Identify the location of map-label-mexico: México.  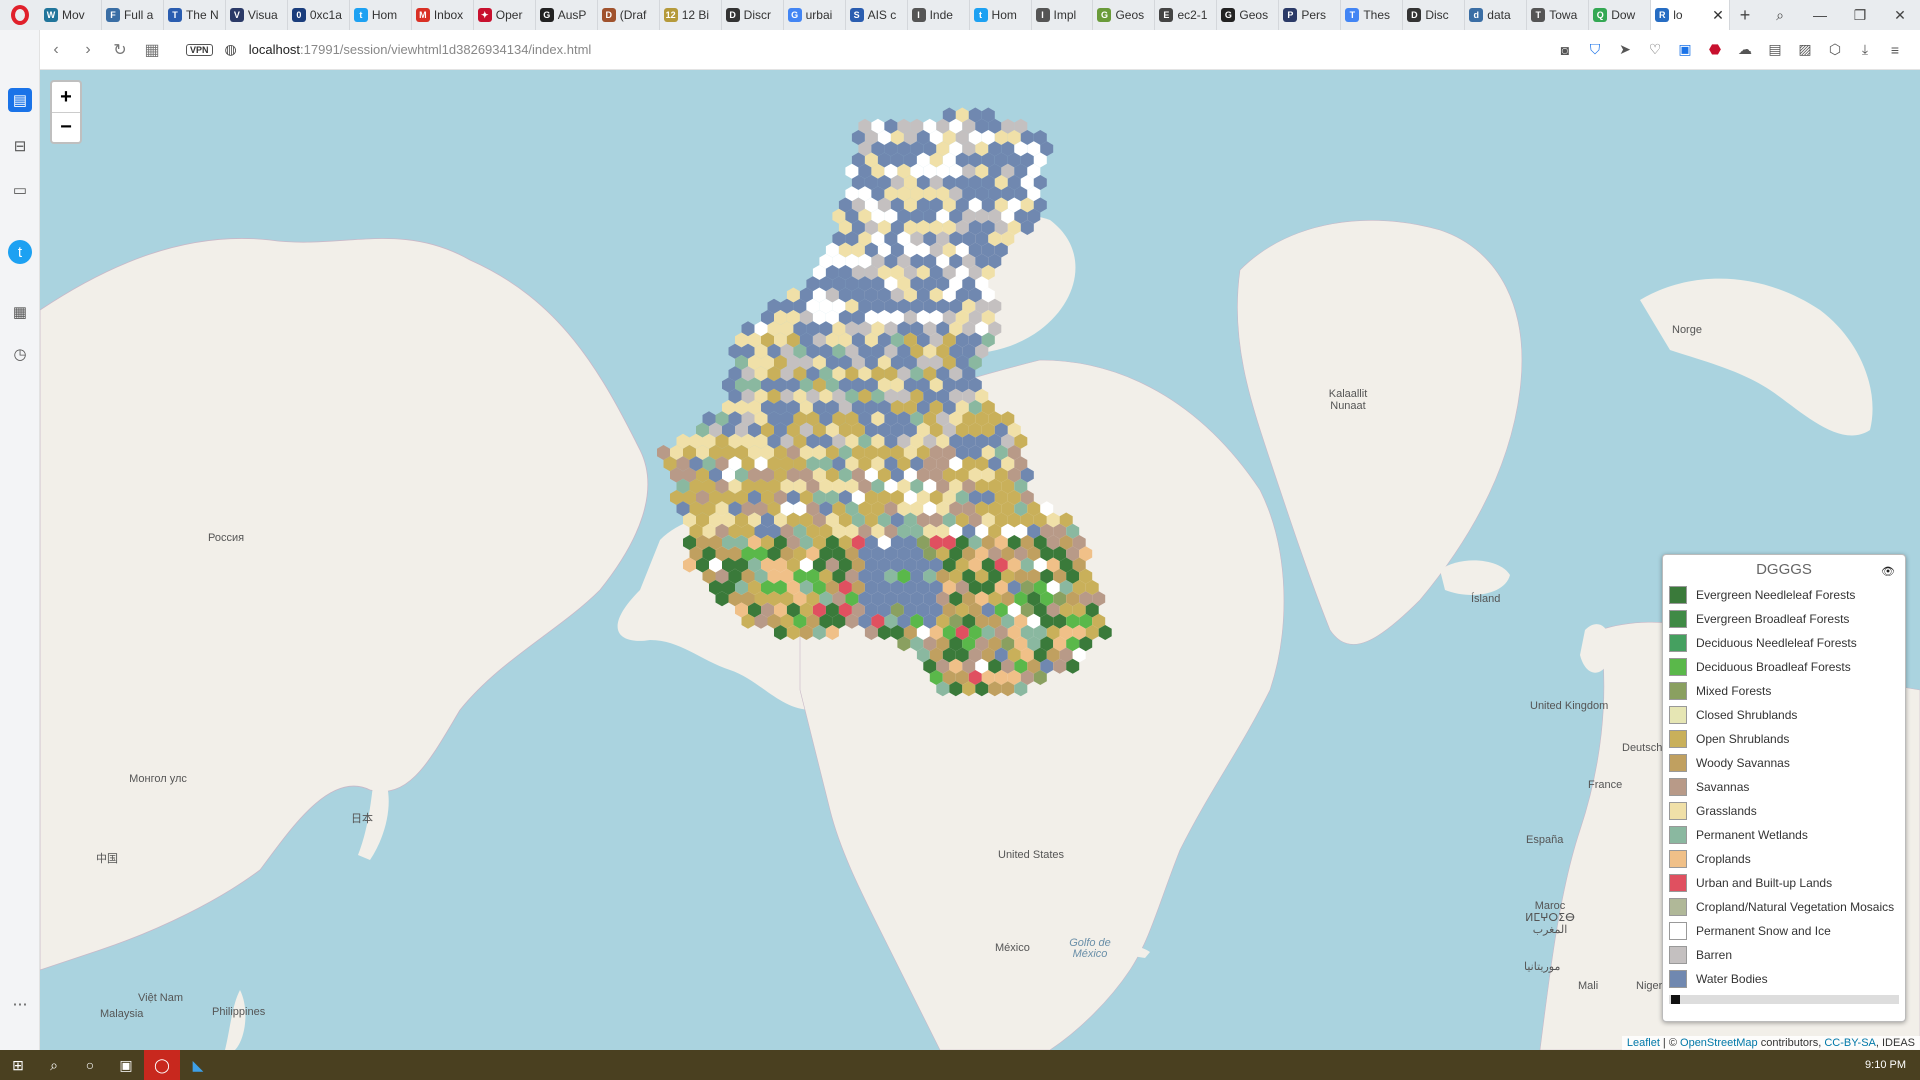
(1012, 948).